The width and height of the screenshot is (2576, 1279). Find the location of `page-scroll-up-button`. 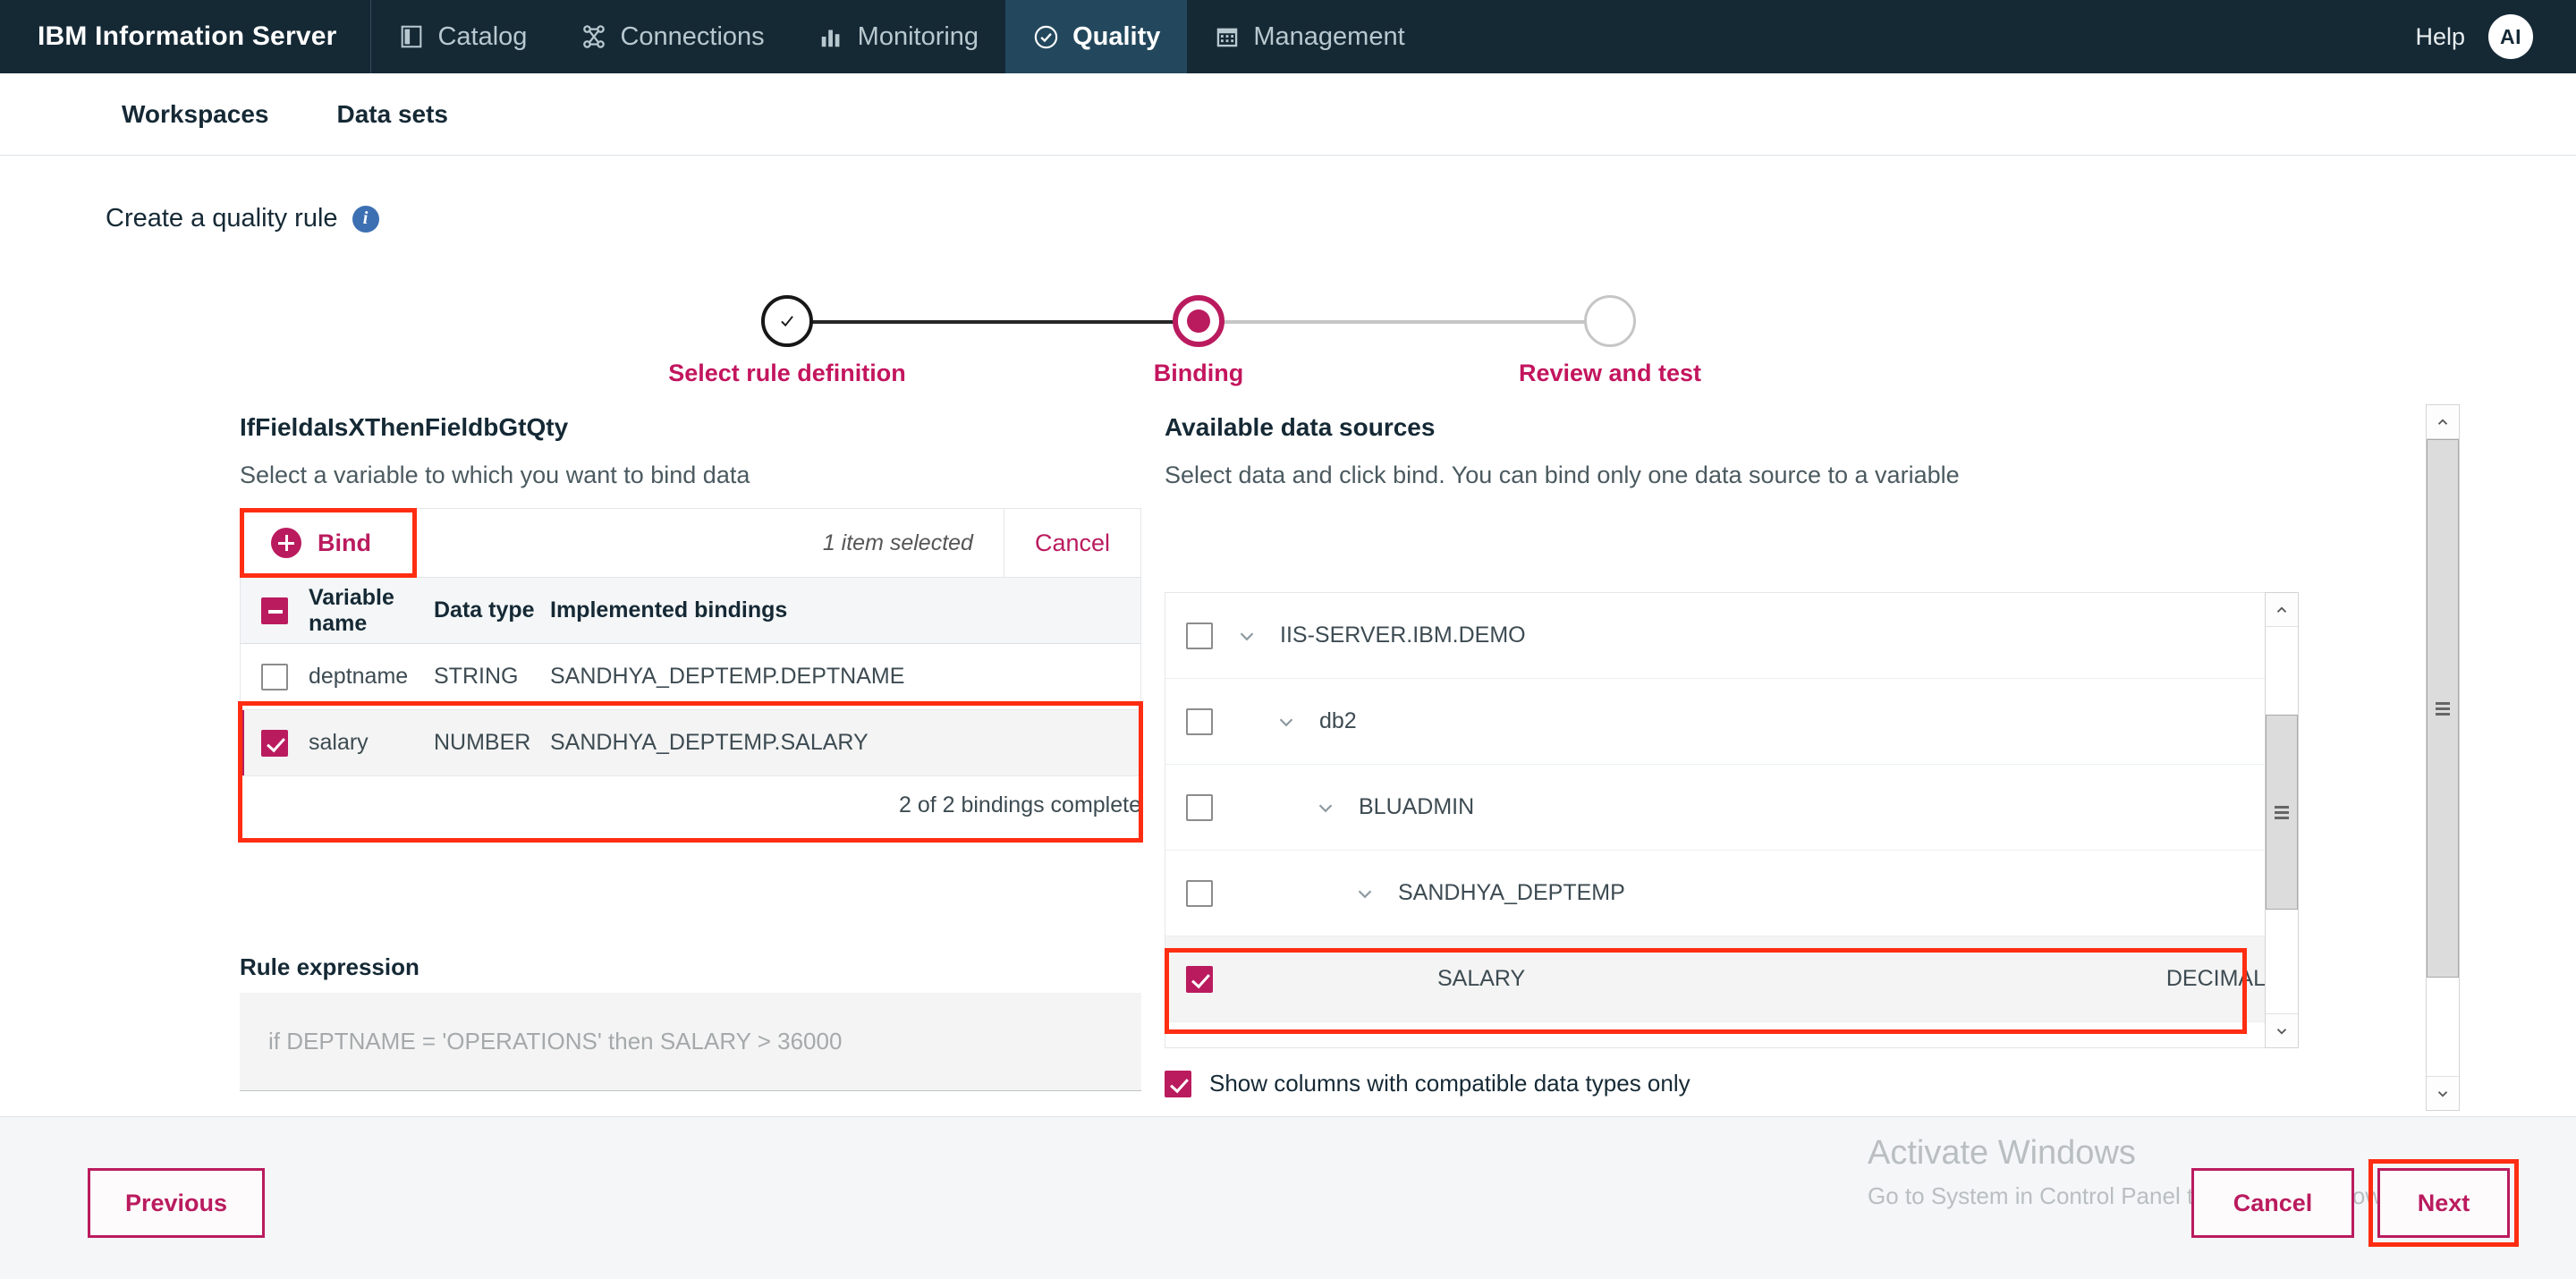

page-scroll-up-button is located at coordinates (2443, 422).